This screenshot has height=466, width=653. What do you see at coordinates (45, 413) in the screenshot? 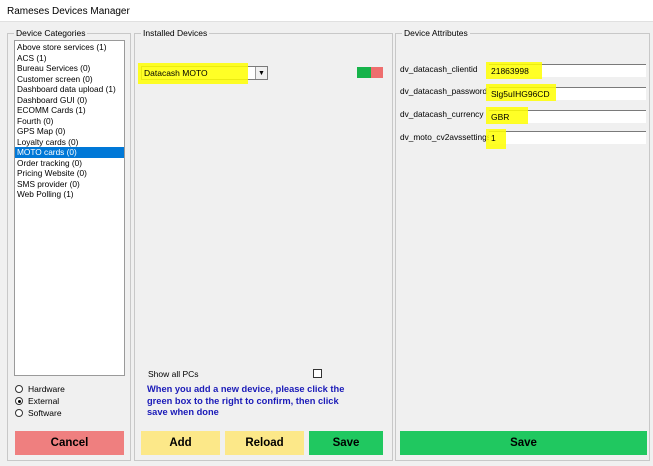
I see `radio-software-label: Software` at bounding box center [45, 413].